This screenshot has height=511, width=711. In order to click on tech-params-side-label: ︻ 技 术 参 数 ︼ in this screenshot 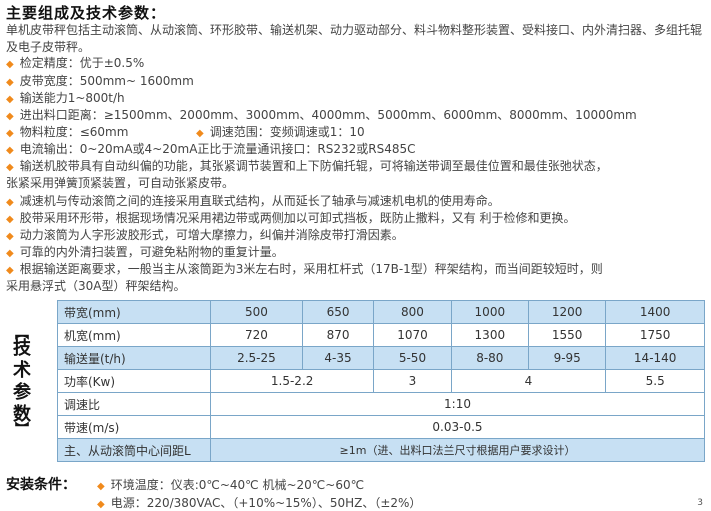, I will do `click(22, 382)`.